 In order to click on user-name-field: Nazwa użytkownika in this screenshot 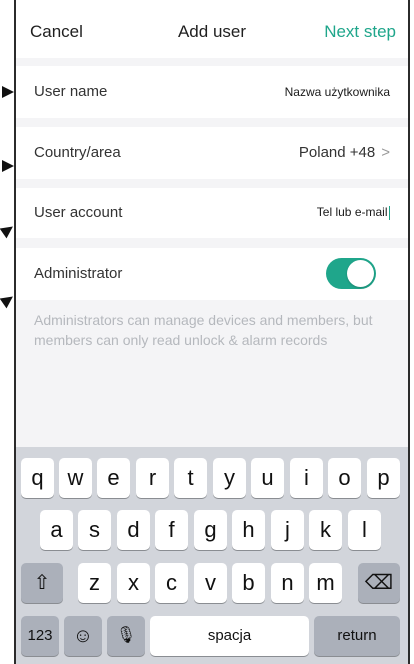, I will do `click(337, 92)`.